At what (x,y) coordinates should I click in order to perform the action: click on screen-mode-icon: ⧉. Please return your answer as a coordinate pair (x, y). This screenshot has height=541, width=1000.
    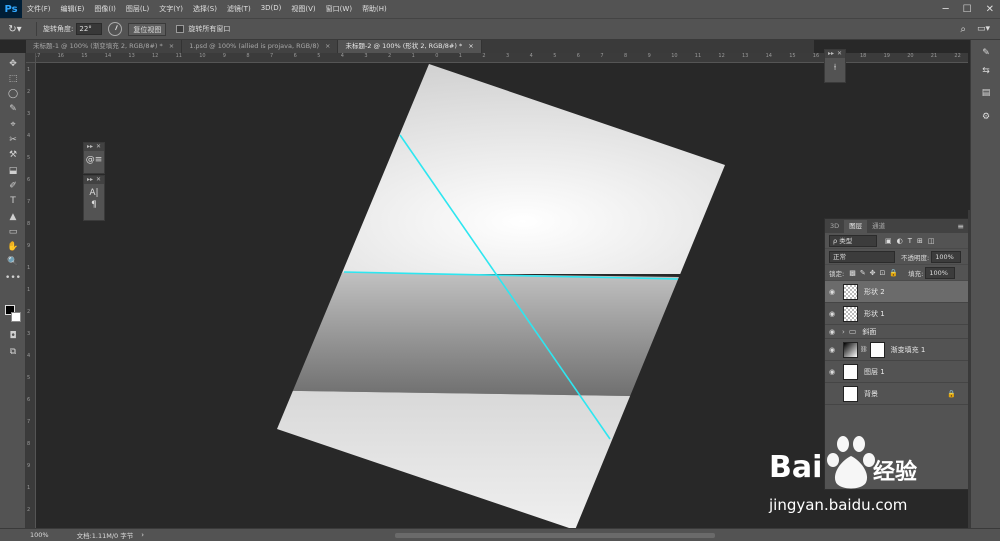
    Looking at the image, I should click on (13, 351).